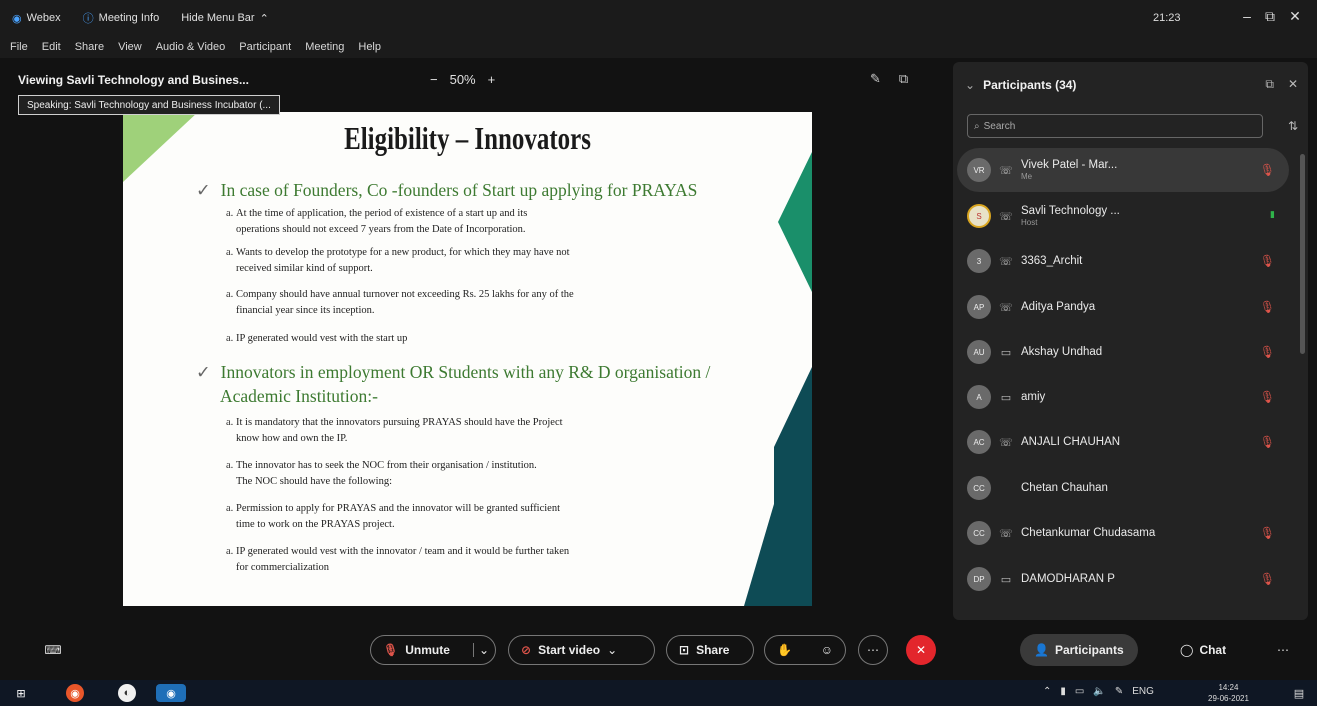 This screenshot has width=1317, height=706. I want to click on hide-menu-bar-button: Hide Menu Bar ⌃, so click(225, 18).